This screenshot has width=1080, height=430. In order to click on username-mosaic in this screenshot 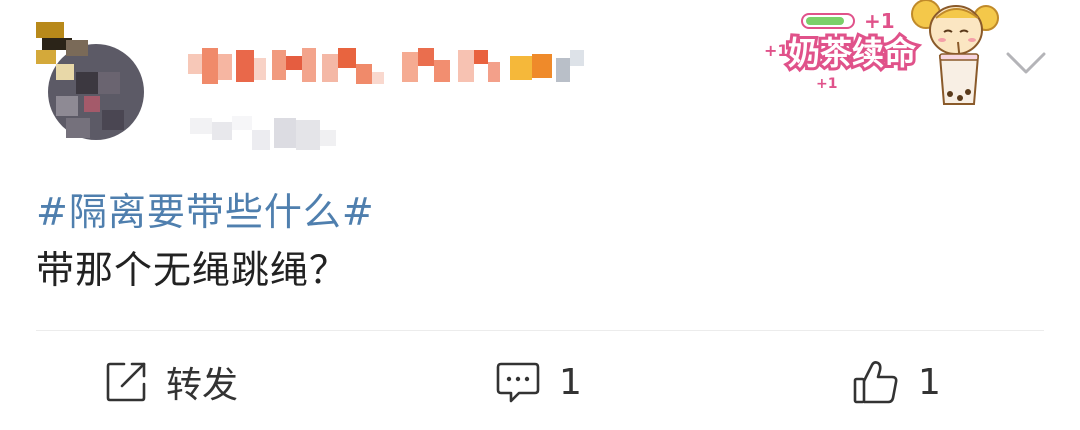, I will do `click(403, 68)`.